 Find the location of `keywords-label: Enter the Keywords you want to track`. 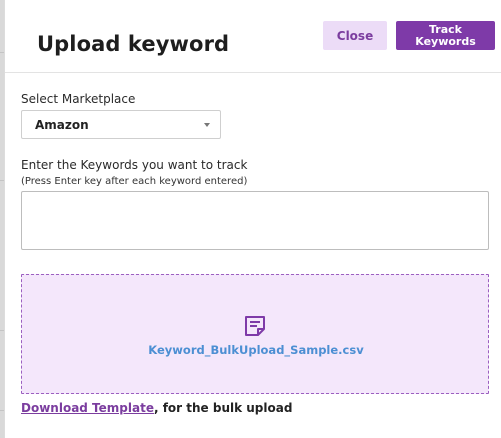

keywords-label: Enter the Keywords you want to track is located at coordinates (134, 165).